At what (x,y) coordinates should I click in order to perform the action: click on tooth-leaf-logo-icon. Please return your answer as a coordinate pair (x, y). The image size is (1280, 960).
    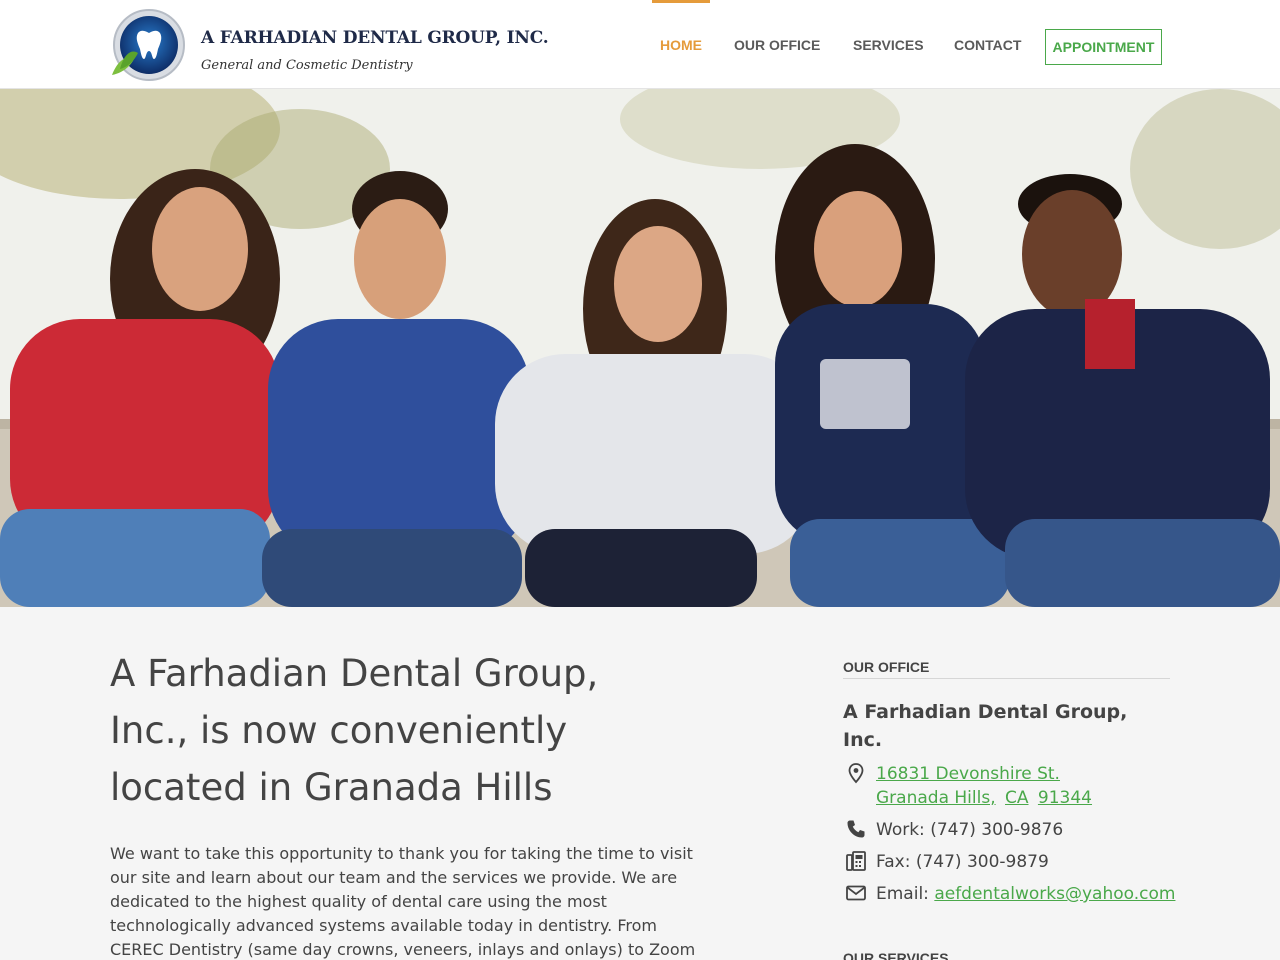
    Looking at the image, I should click on (148, 45).